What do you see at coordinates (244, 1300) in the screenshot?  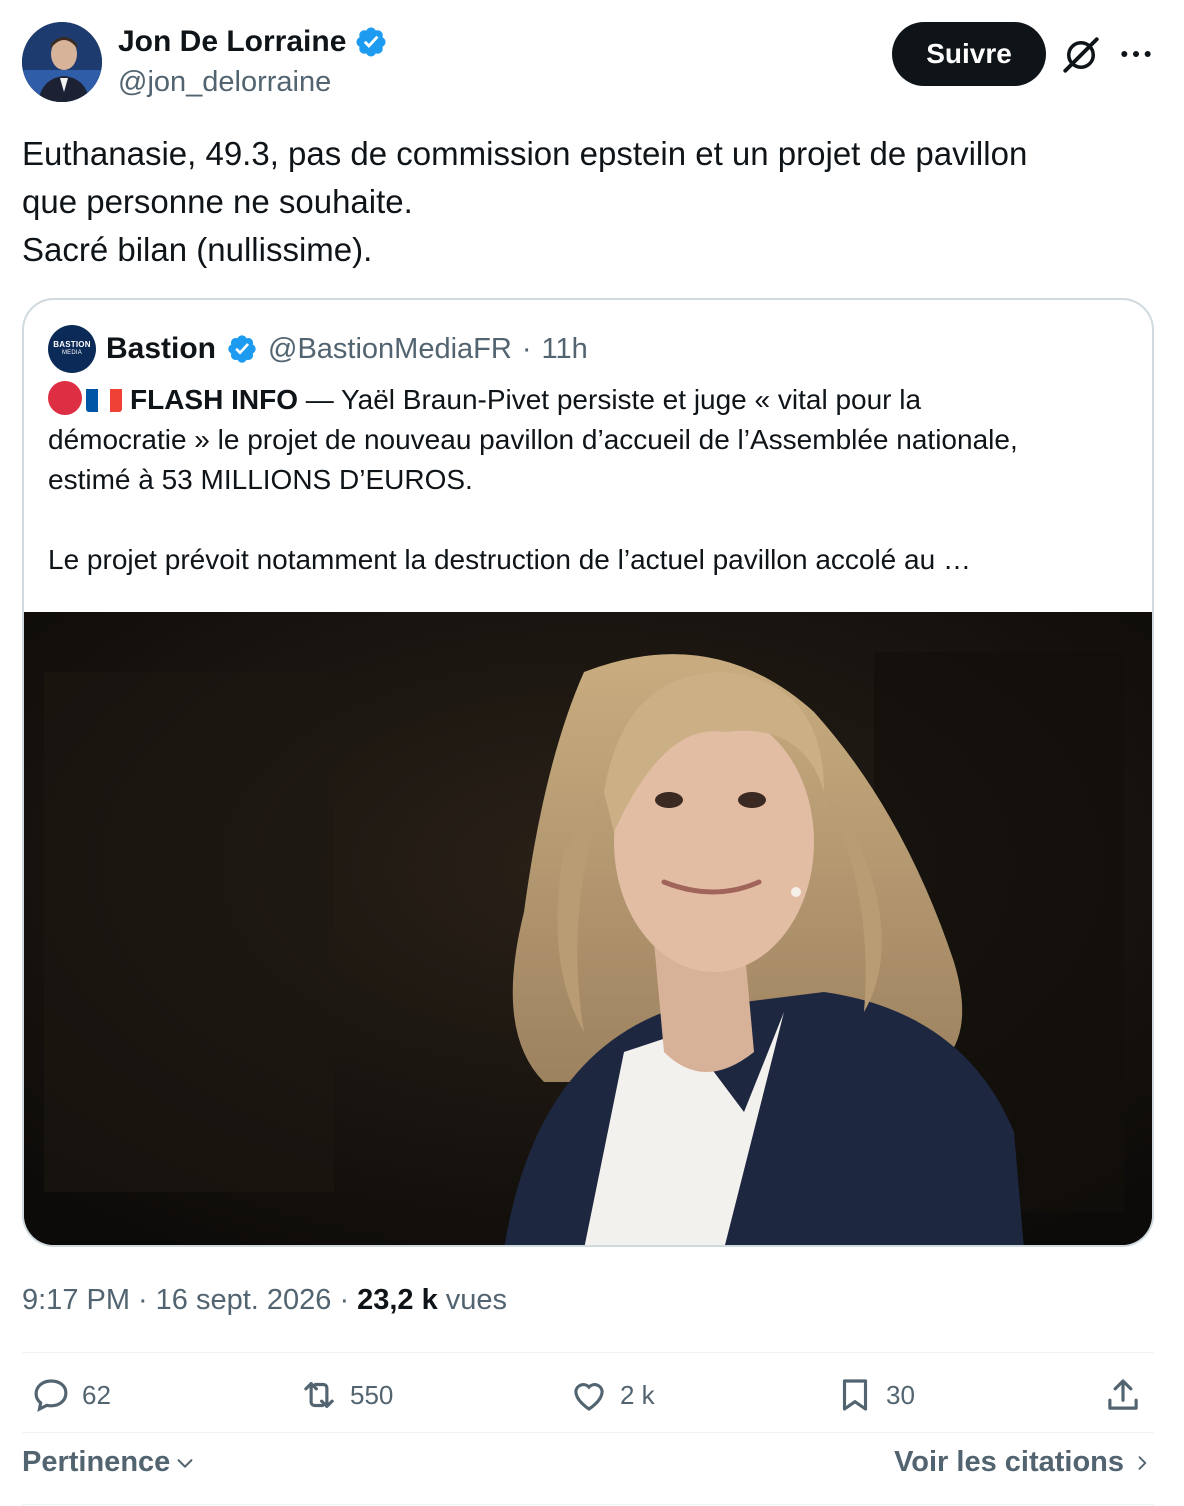 I see `tweet-date: 16 sept. 2026` at bounding box center [244, 1300].